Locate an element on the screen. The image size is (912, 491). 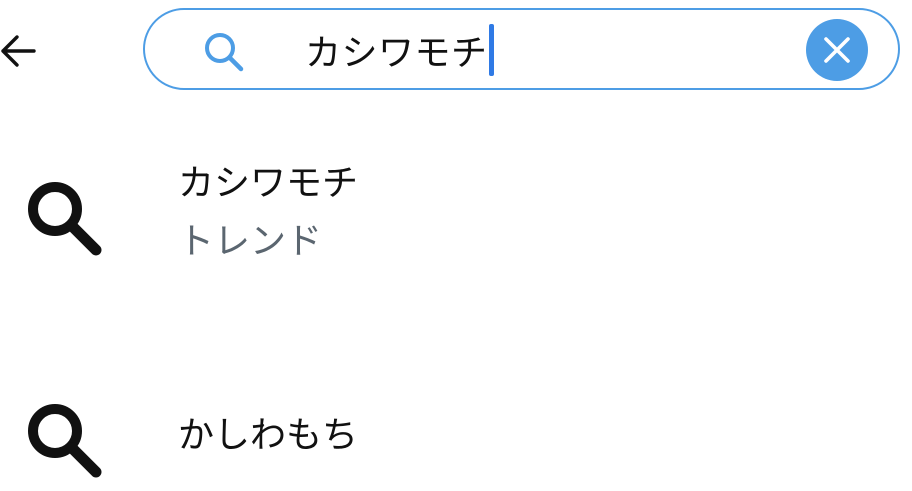
suggestion-subtitle: トレンド is located at coordinates (250, 241).